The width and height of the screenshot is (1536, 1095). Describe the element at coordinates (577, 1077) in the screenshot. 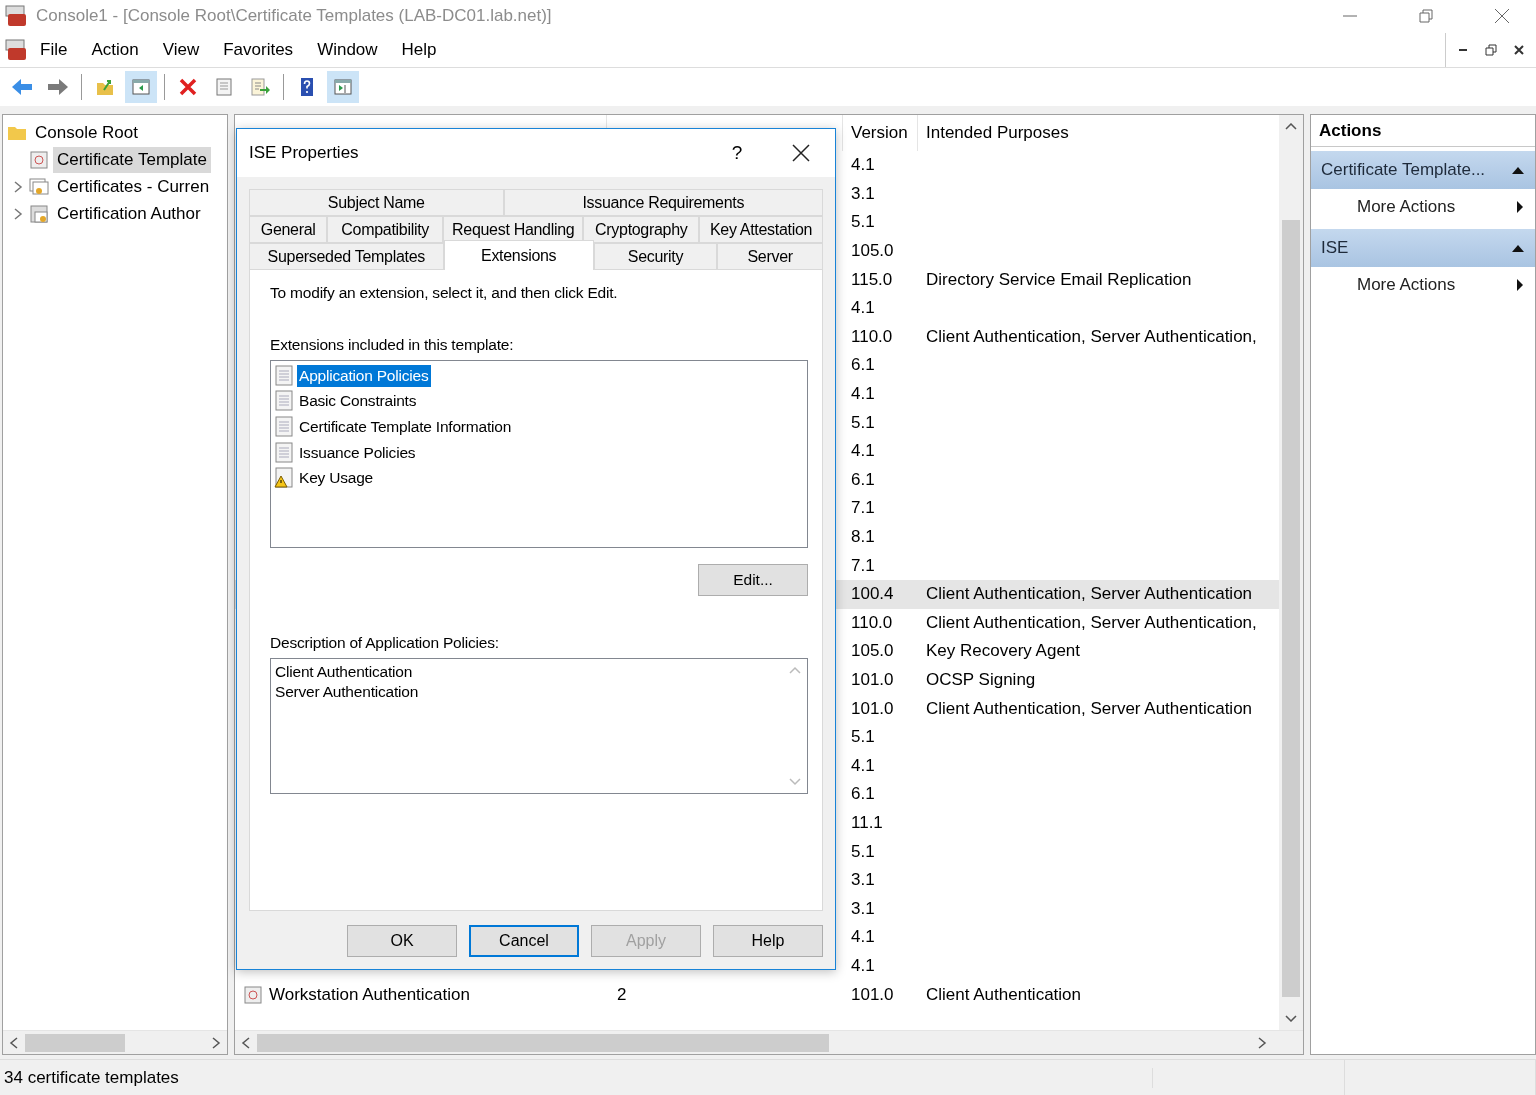

I see `status-text: 34 certificate templates` at that location.